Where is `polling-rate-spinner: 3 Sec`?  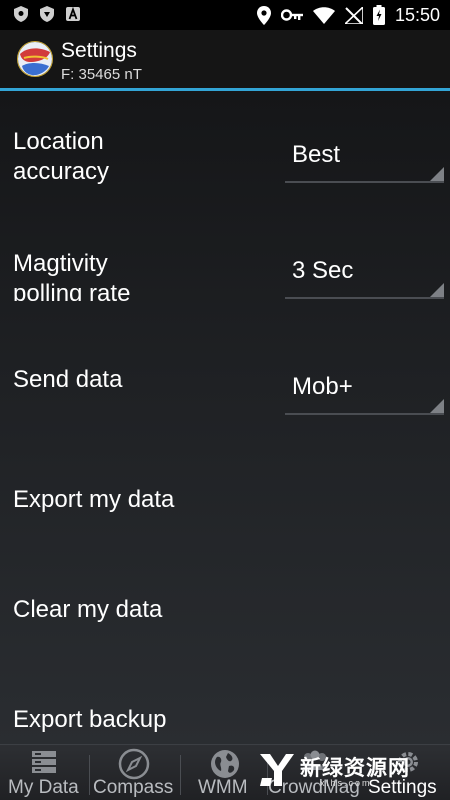
polling-rate-spinner: 3 Sec is located at coordinates (364, 273).